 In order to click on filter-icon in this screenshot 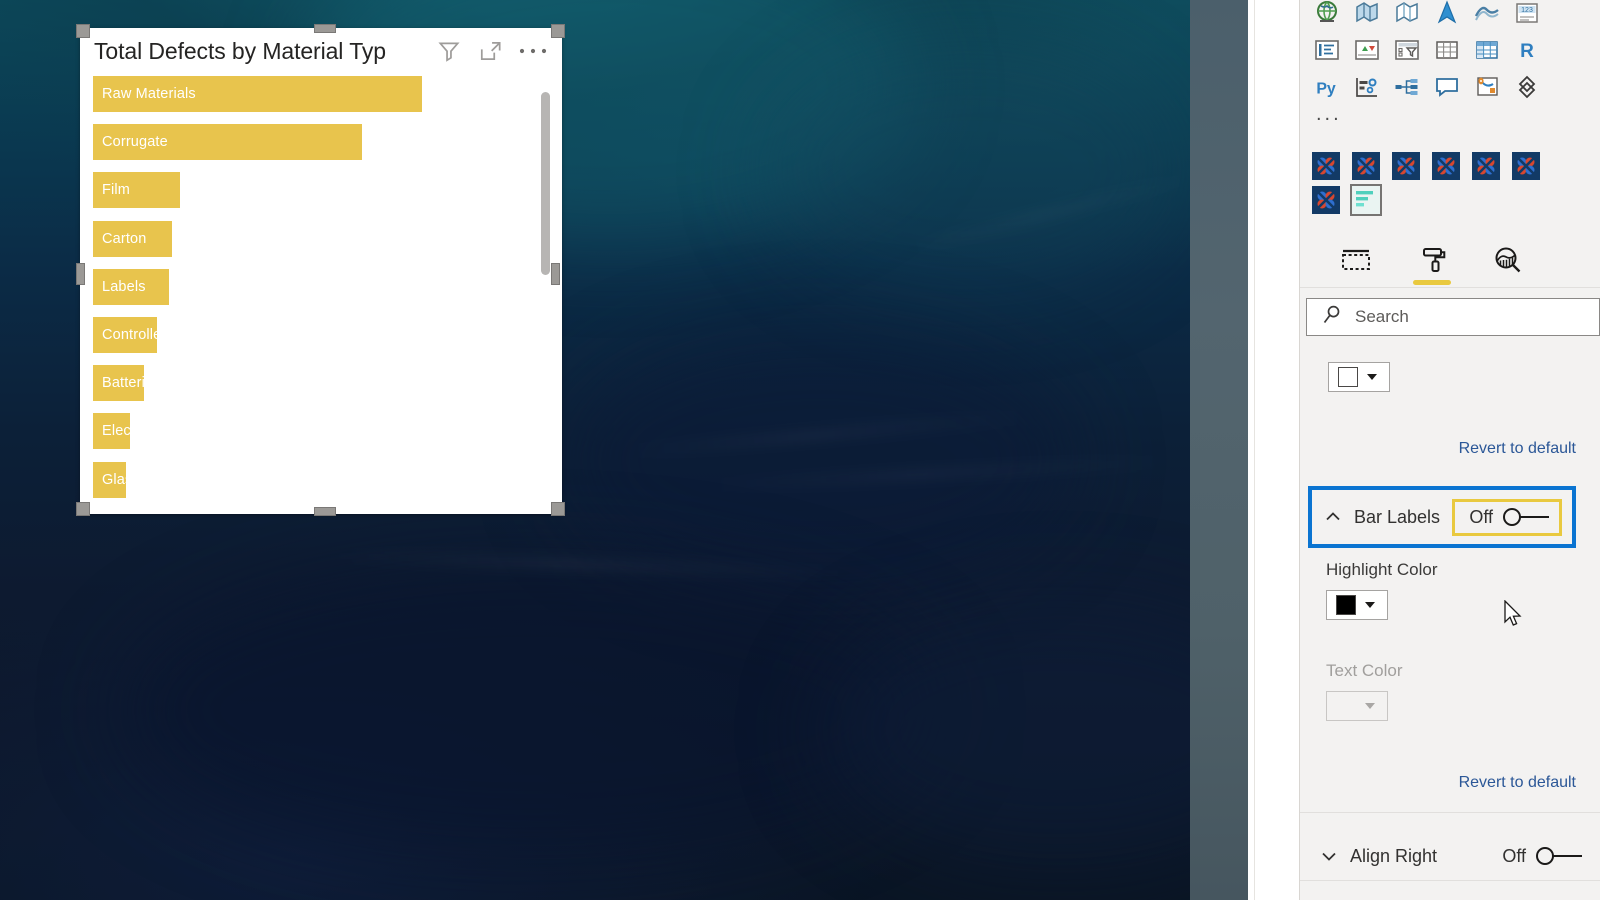, I will do `click(449, 51)`.